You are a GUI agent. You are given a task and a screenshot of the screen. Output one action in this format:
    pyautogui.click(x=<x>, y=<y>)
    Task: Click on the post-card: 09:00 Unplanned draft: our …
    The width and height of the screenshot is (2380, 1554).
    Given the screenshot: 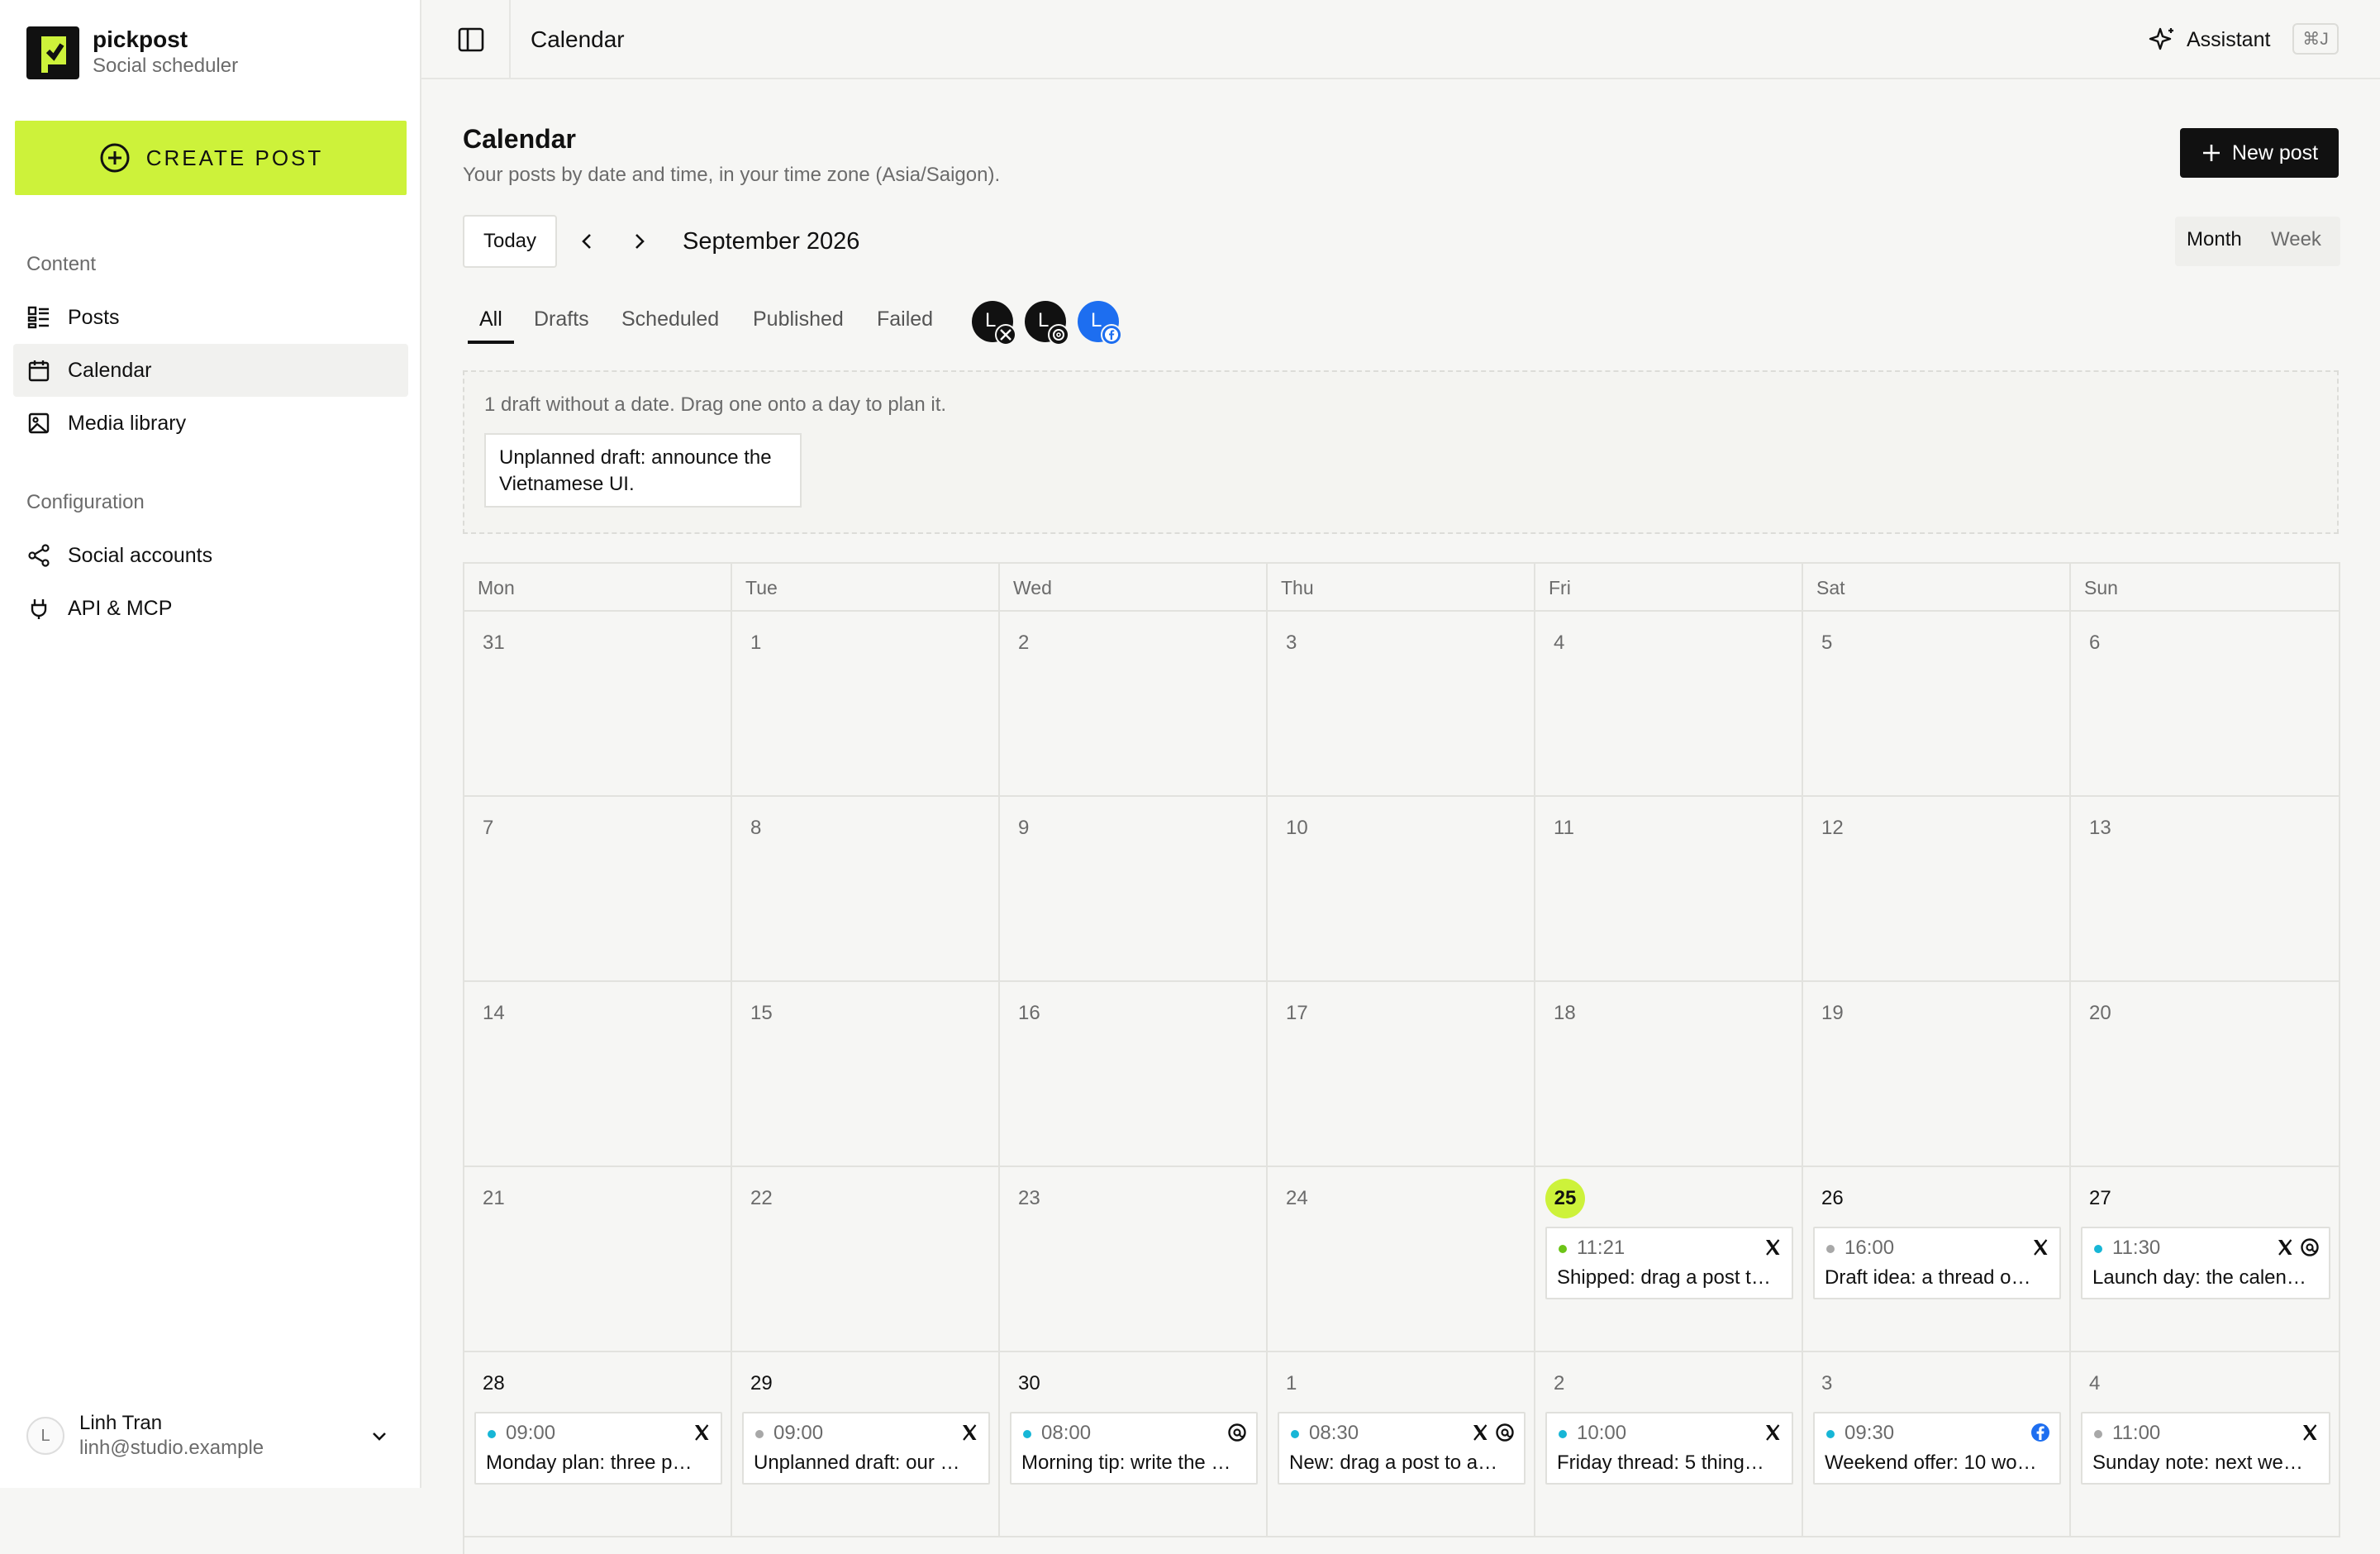 What is the action you would take?
    pyautogui.click(x=866, y=1448)
    